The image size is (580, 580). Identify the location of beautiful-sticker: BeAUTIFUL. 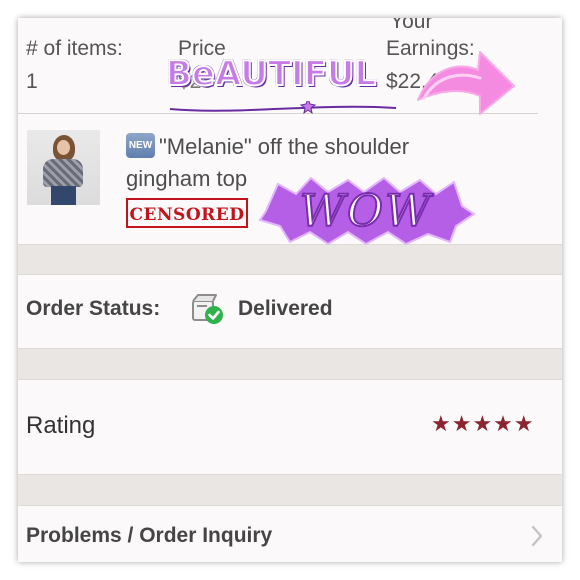
(271, 74).